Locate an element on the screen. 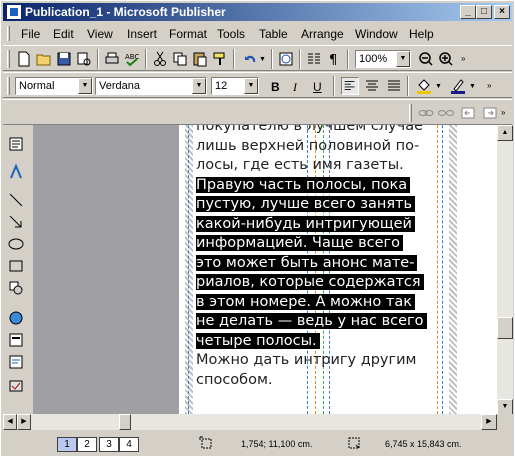 The height and width of the screenshot is (457, 515). text-line: лосы, где есть имя газеты. is located at coordinates (300, 165).